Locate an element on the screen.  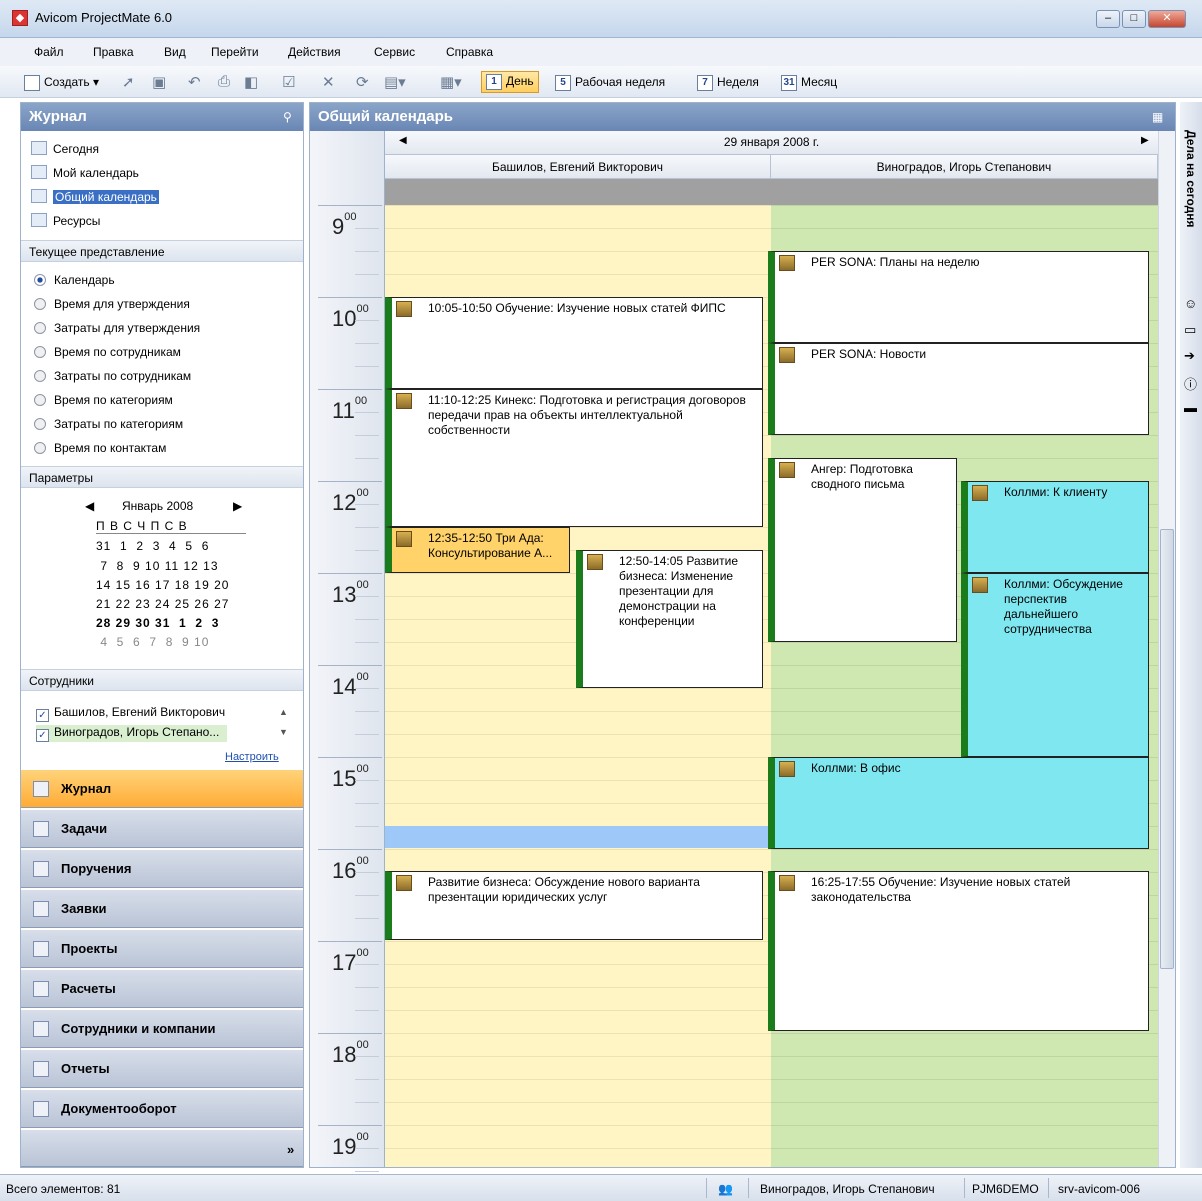
staff-item: ✓ Башилов, Евгений Викторович is located at coordinates (130, 713).